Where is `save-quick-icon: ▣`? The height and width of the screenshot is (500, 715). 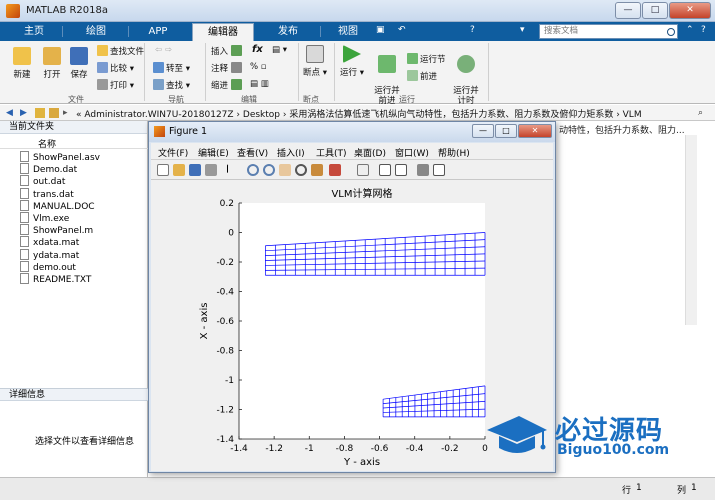
save-quick-icon: ▣ is located at coordinates (381, 31).